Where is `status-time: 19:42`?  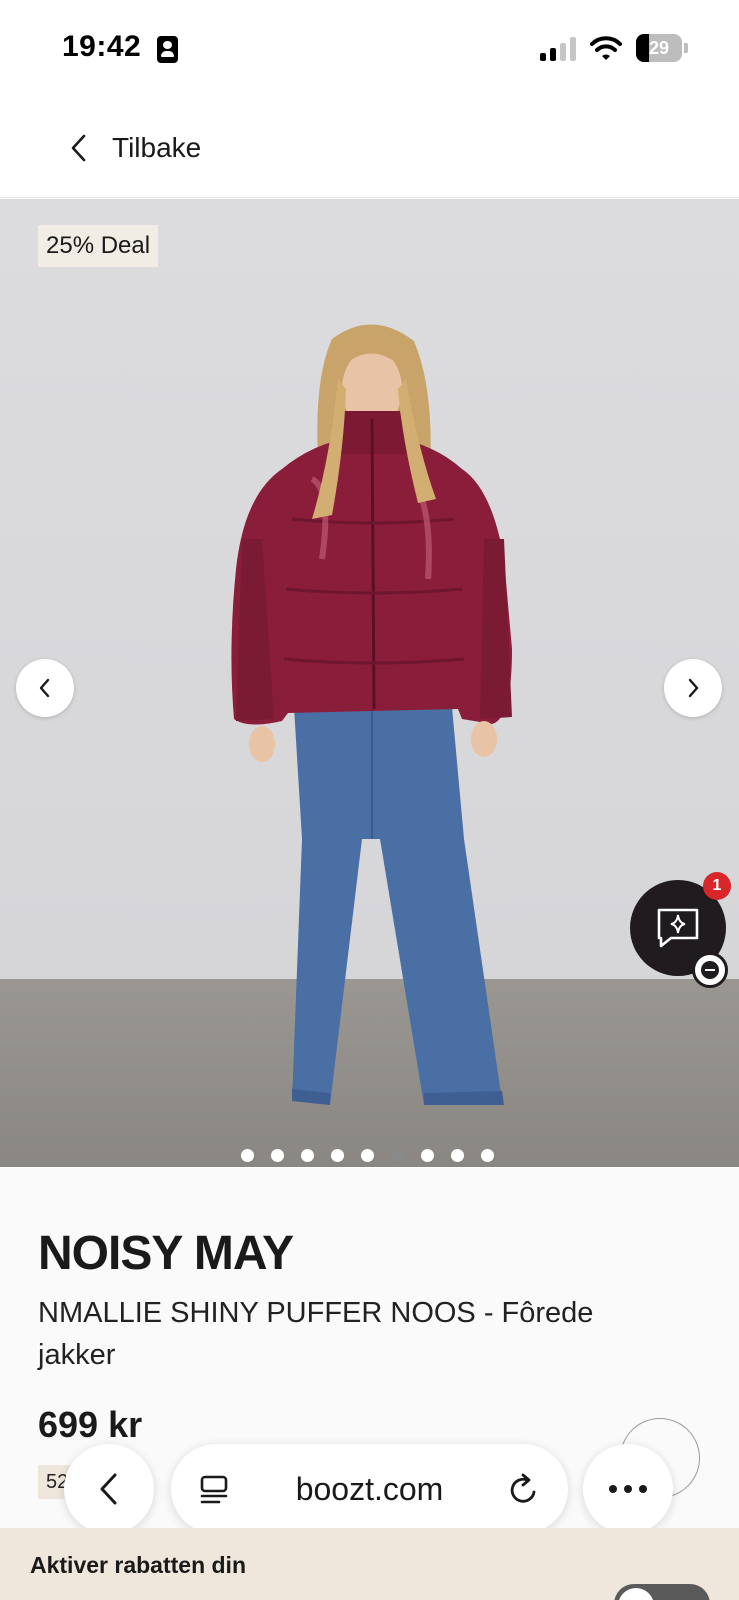
status-time: 19:42 is located at coordinates (102, 46).